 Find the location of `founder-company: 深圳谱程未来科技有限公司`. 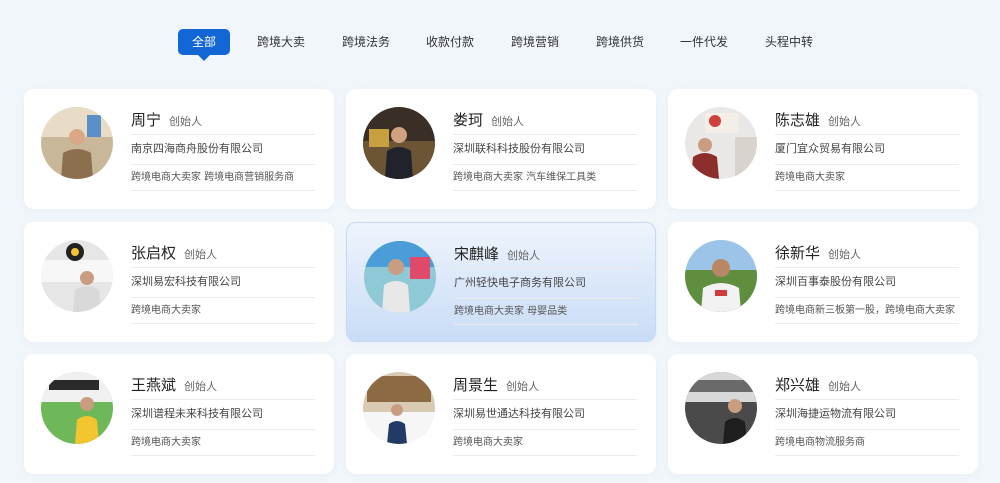

founder-company: 深圳谱程未来科技有限公司 is located at coordinates (223, 418).